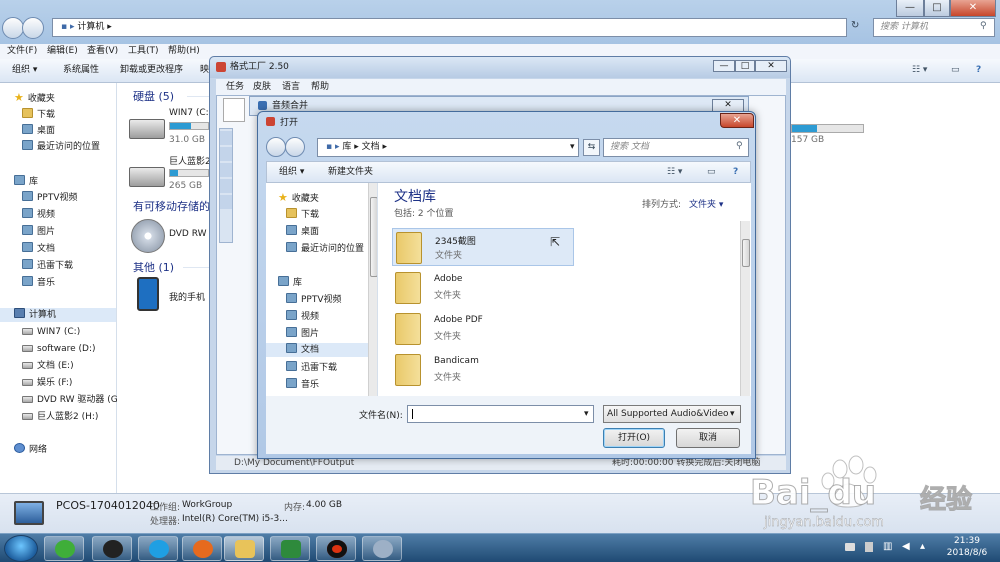 Image resolution: width=1000 pixels, height=562 pixels. Describe the element at coordinates (102, 51) in the screenshot. I see `menu-view: 查看(V)` at that location.